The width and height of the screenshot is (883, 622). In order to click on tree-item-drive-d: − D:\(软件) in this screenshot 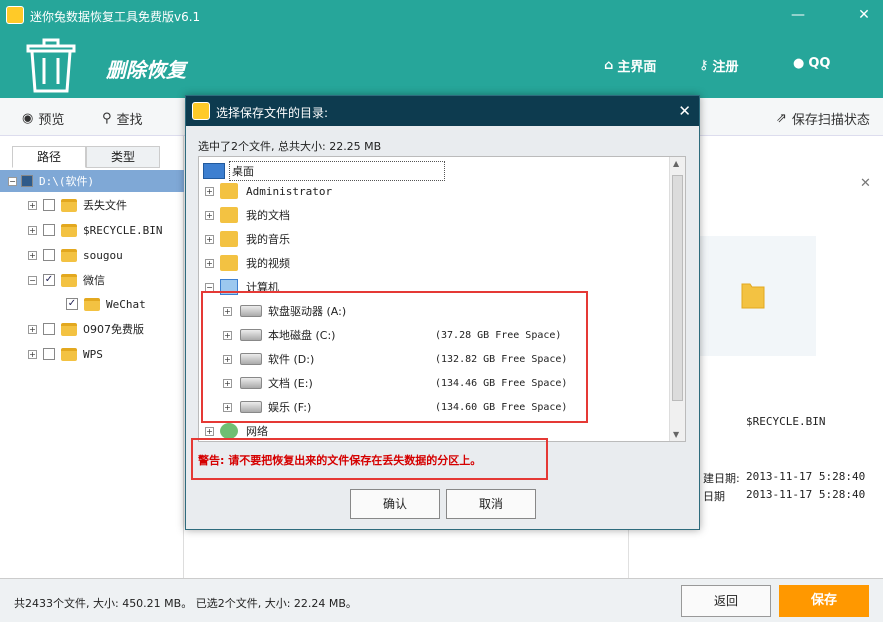, I will do `click(92, 181)`.